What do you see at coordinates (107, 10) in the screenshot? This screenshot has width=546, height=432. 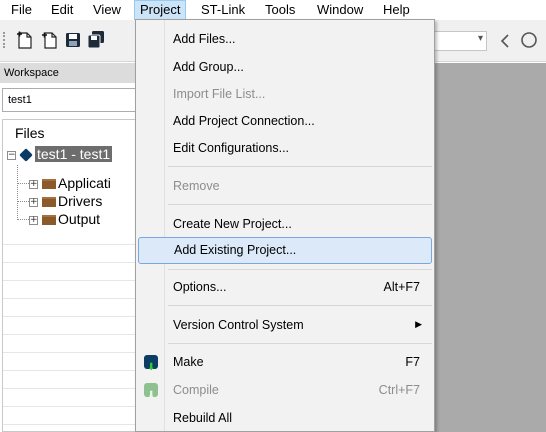 I see `menu-view: View` at bounding box center [107, 10].